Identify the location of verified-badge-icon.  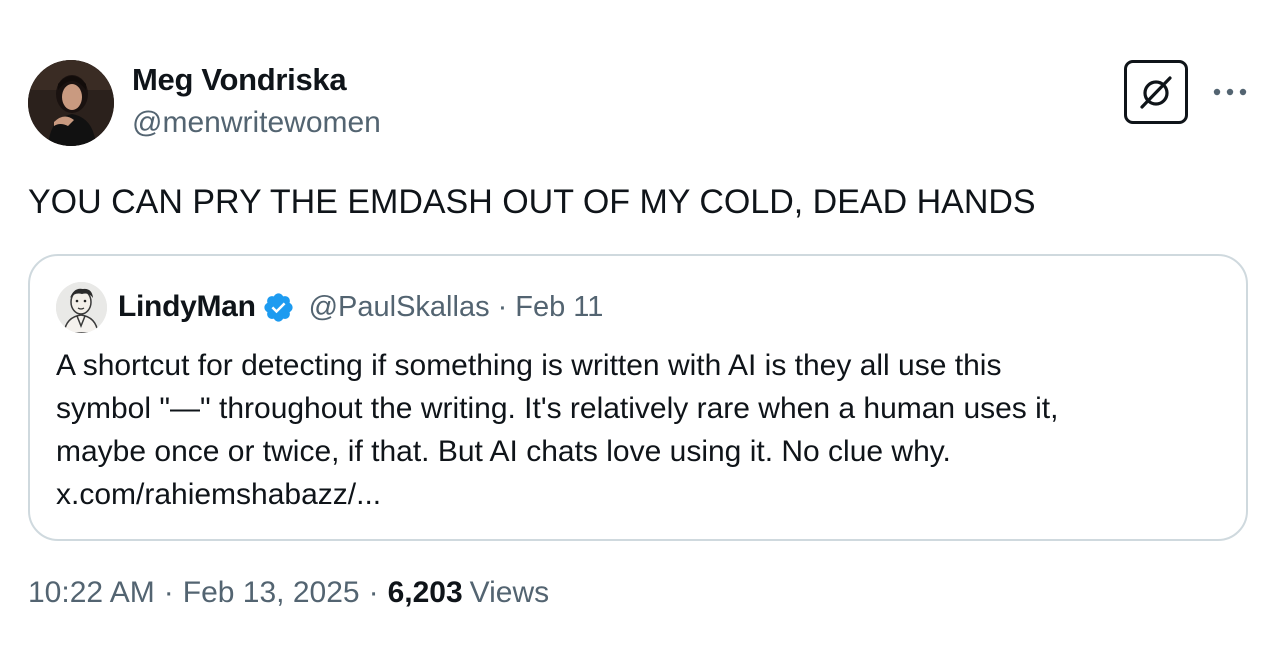
(278, 307).